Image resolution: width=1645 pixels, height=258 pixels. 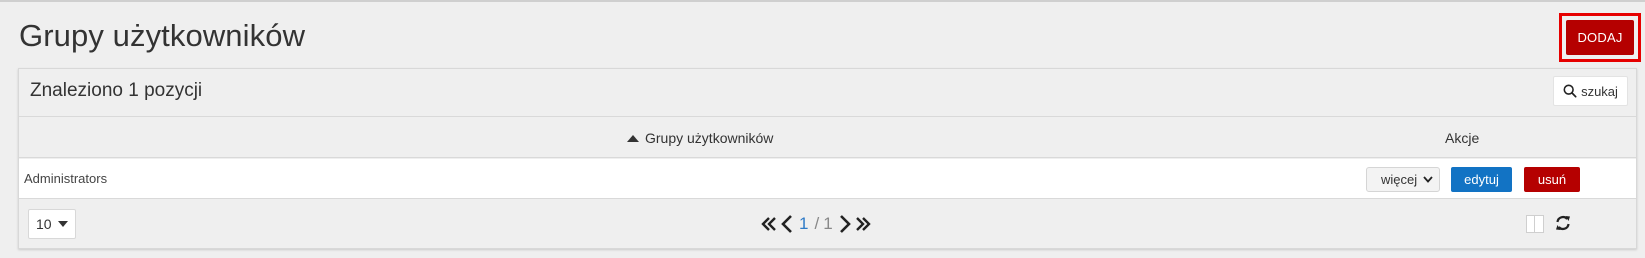 I want to click on column-header-actions: Akcje, so click(x=1462, y=138).